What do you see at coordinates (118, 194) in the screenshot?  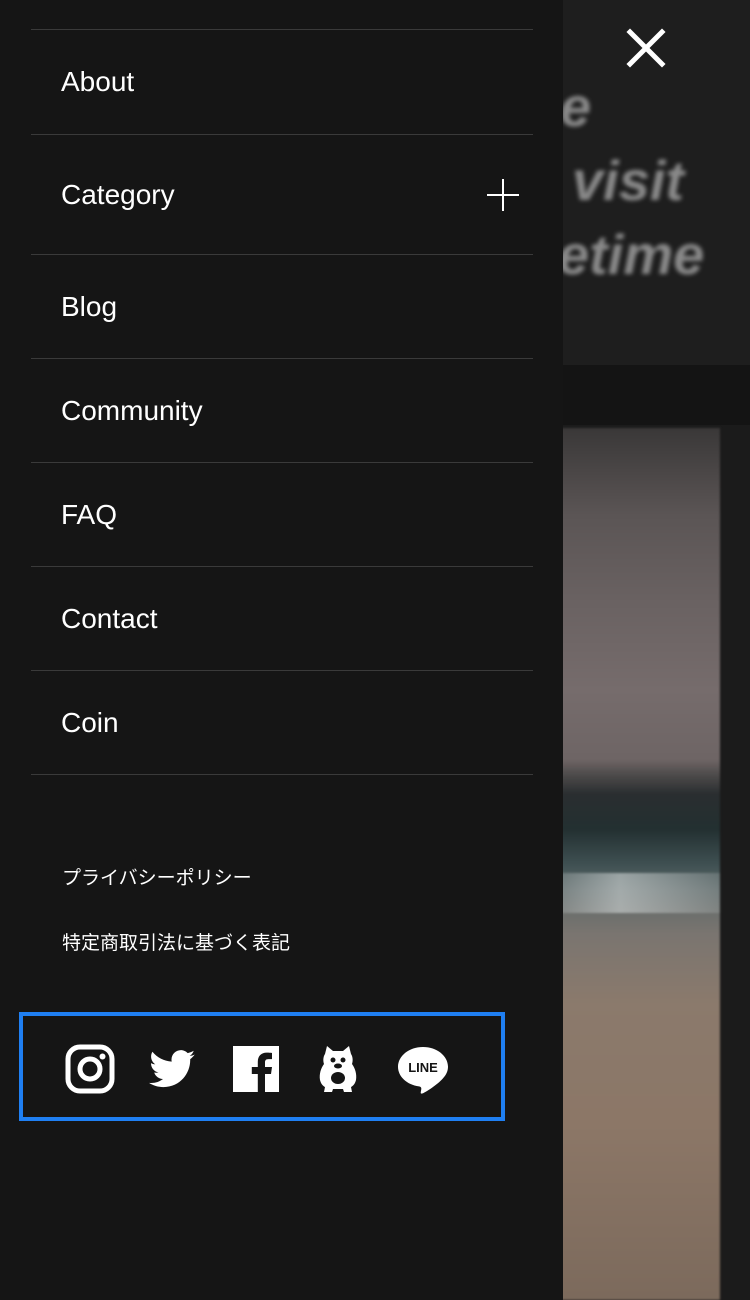 I see `menu-item-label: Category` at bounding box center [118, 194].